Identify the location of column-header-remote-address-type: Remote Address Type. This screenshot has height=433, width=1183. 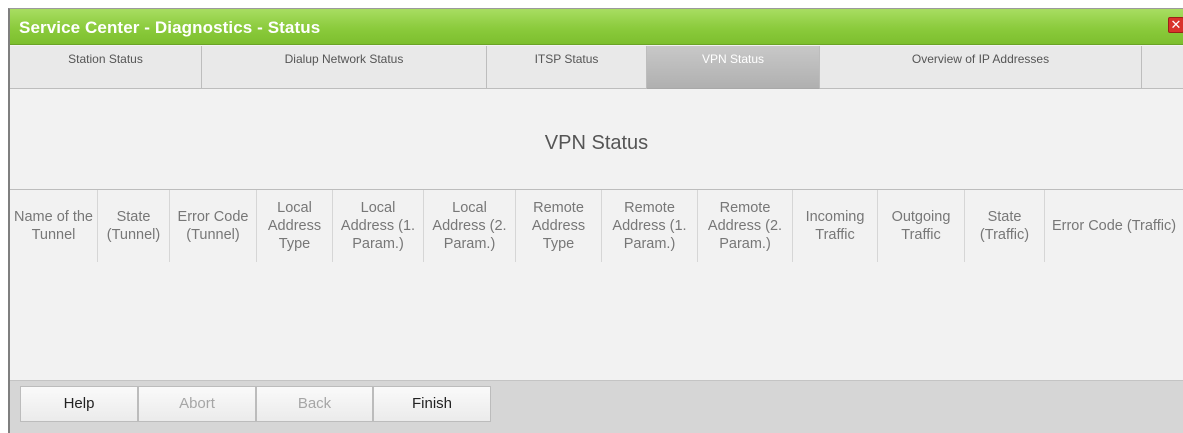
(559, 226).